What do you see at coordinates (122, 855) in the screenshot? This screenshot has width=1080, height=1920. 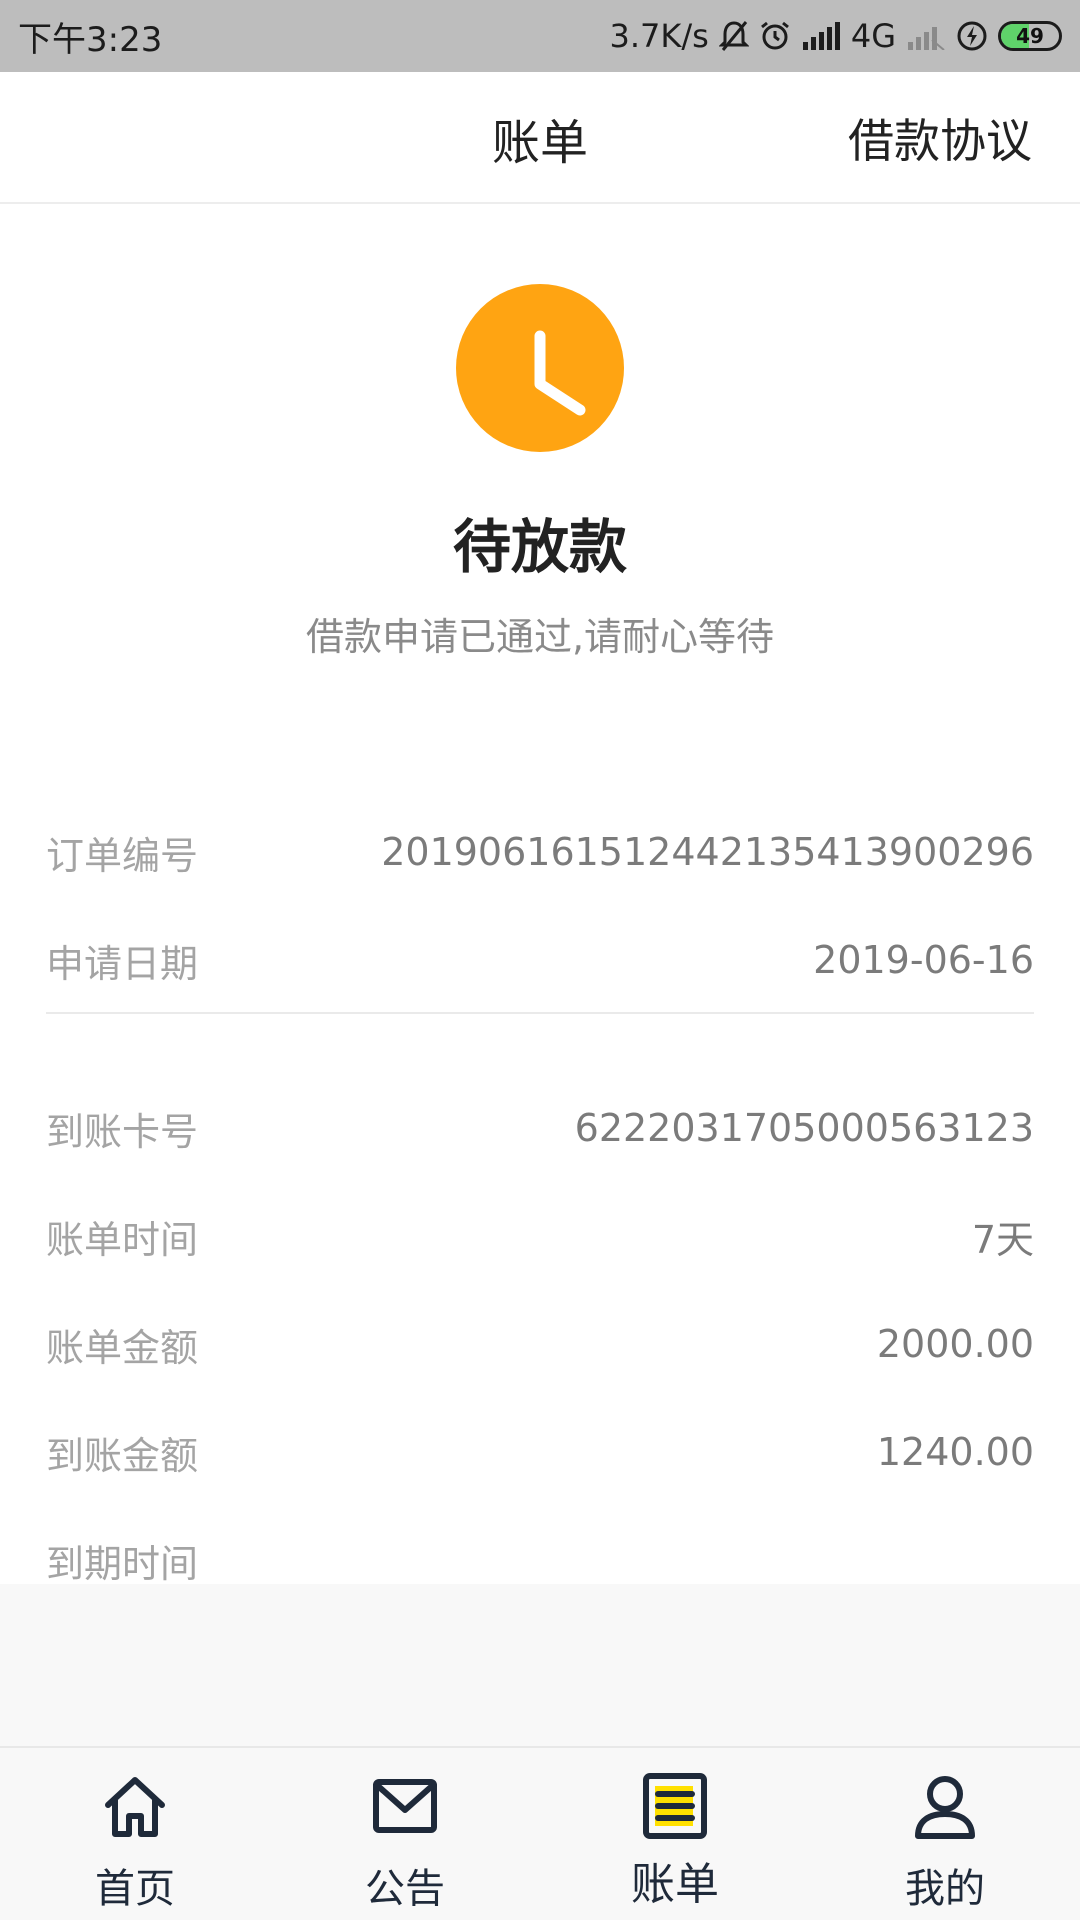 I see `order-number-label: 订单编号` at bounding box center [122, 855].